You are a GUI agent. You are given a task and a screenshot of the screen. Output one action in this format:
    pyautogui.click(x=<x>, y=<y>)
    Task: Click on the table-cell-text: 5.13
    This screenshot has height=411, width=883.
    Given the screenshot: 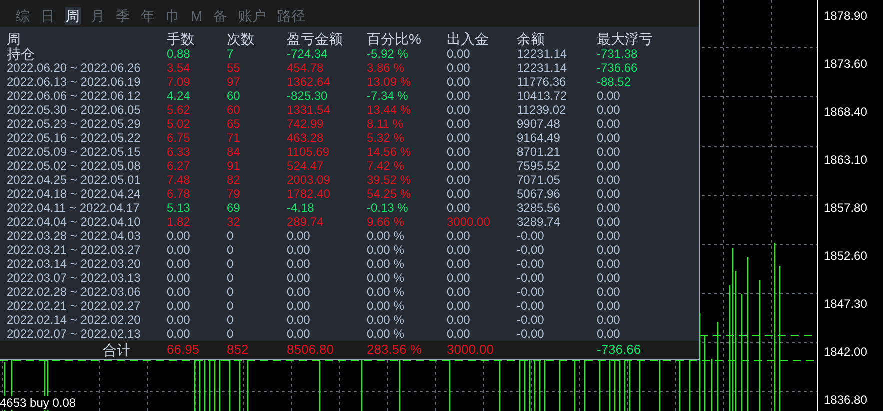 What is the action you would take?
    pyautogui.click(x=179, y=208)
    